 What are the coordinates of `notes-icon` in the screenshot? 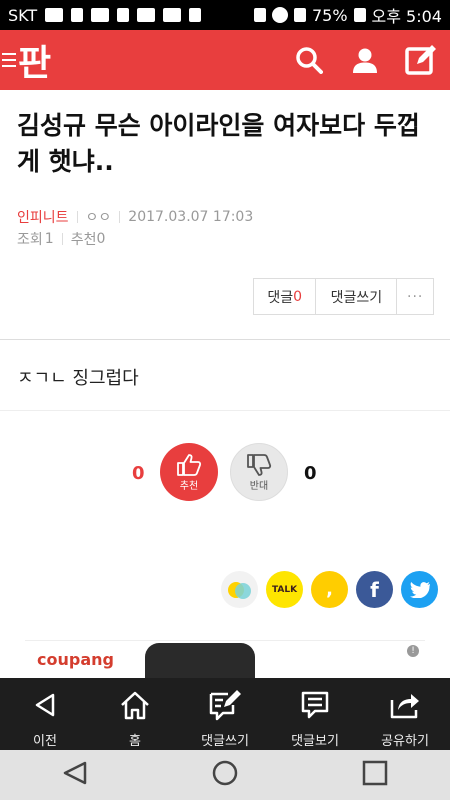 It's located at (77, 15).